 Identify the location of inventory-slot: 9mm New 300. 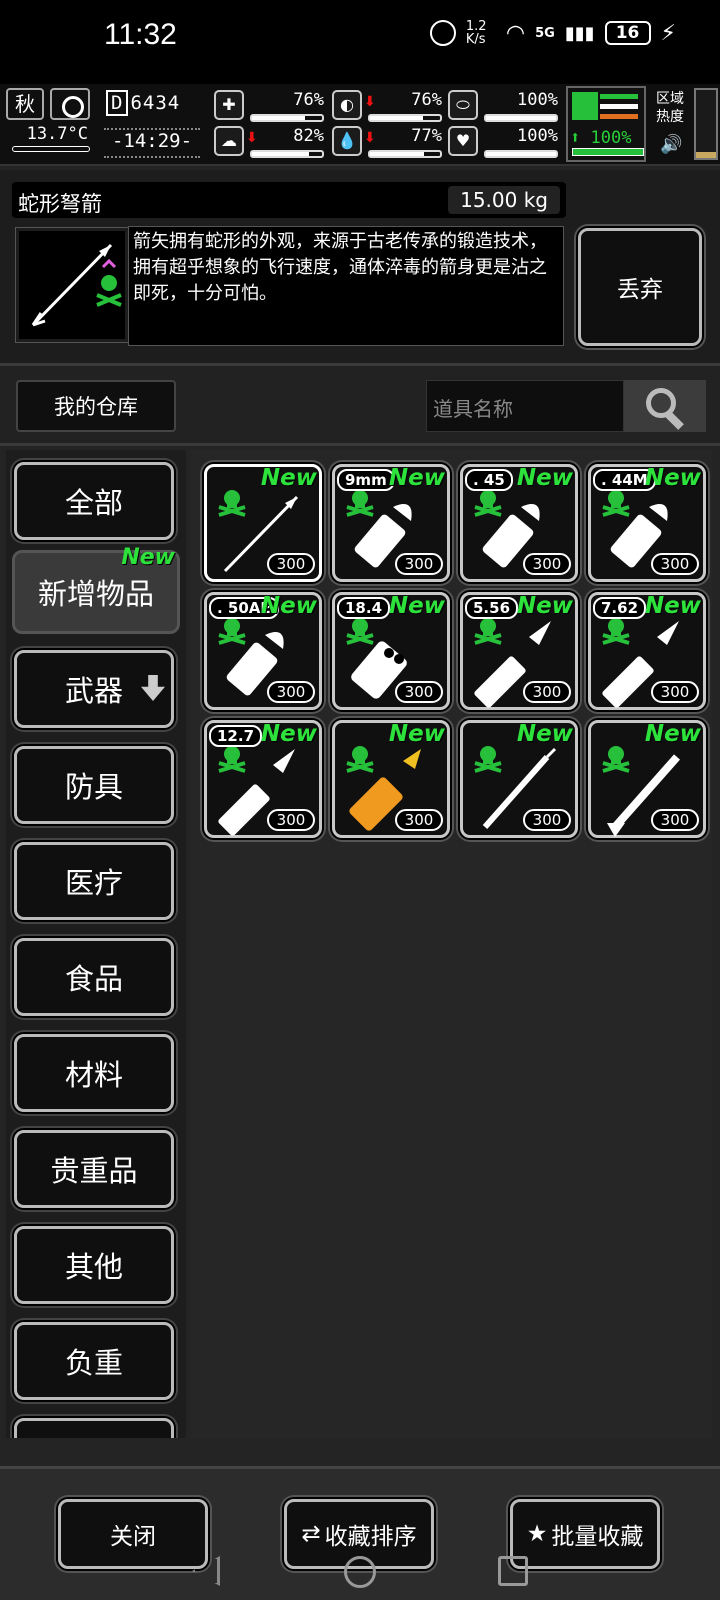
(391, 523).